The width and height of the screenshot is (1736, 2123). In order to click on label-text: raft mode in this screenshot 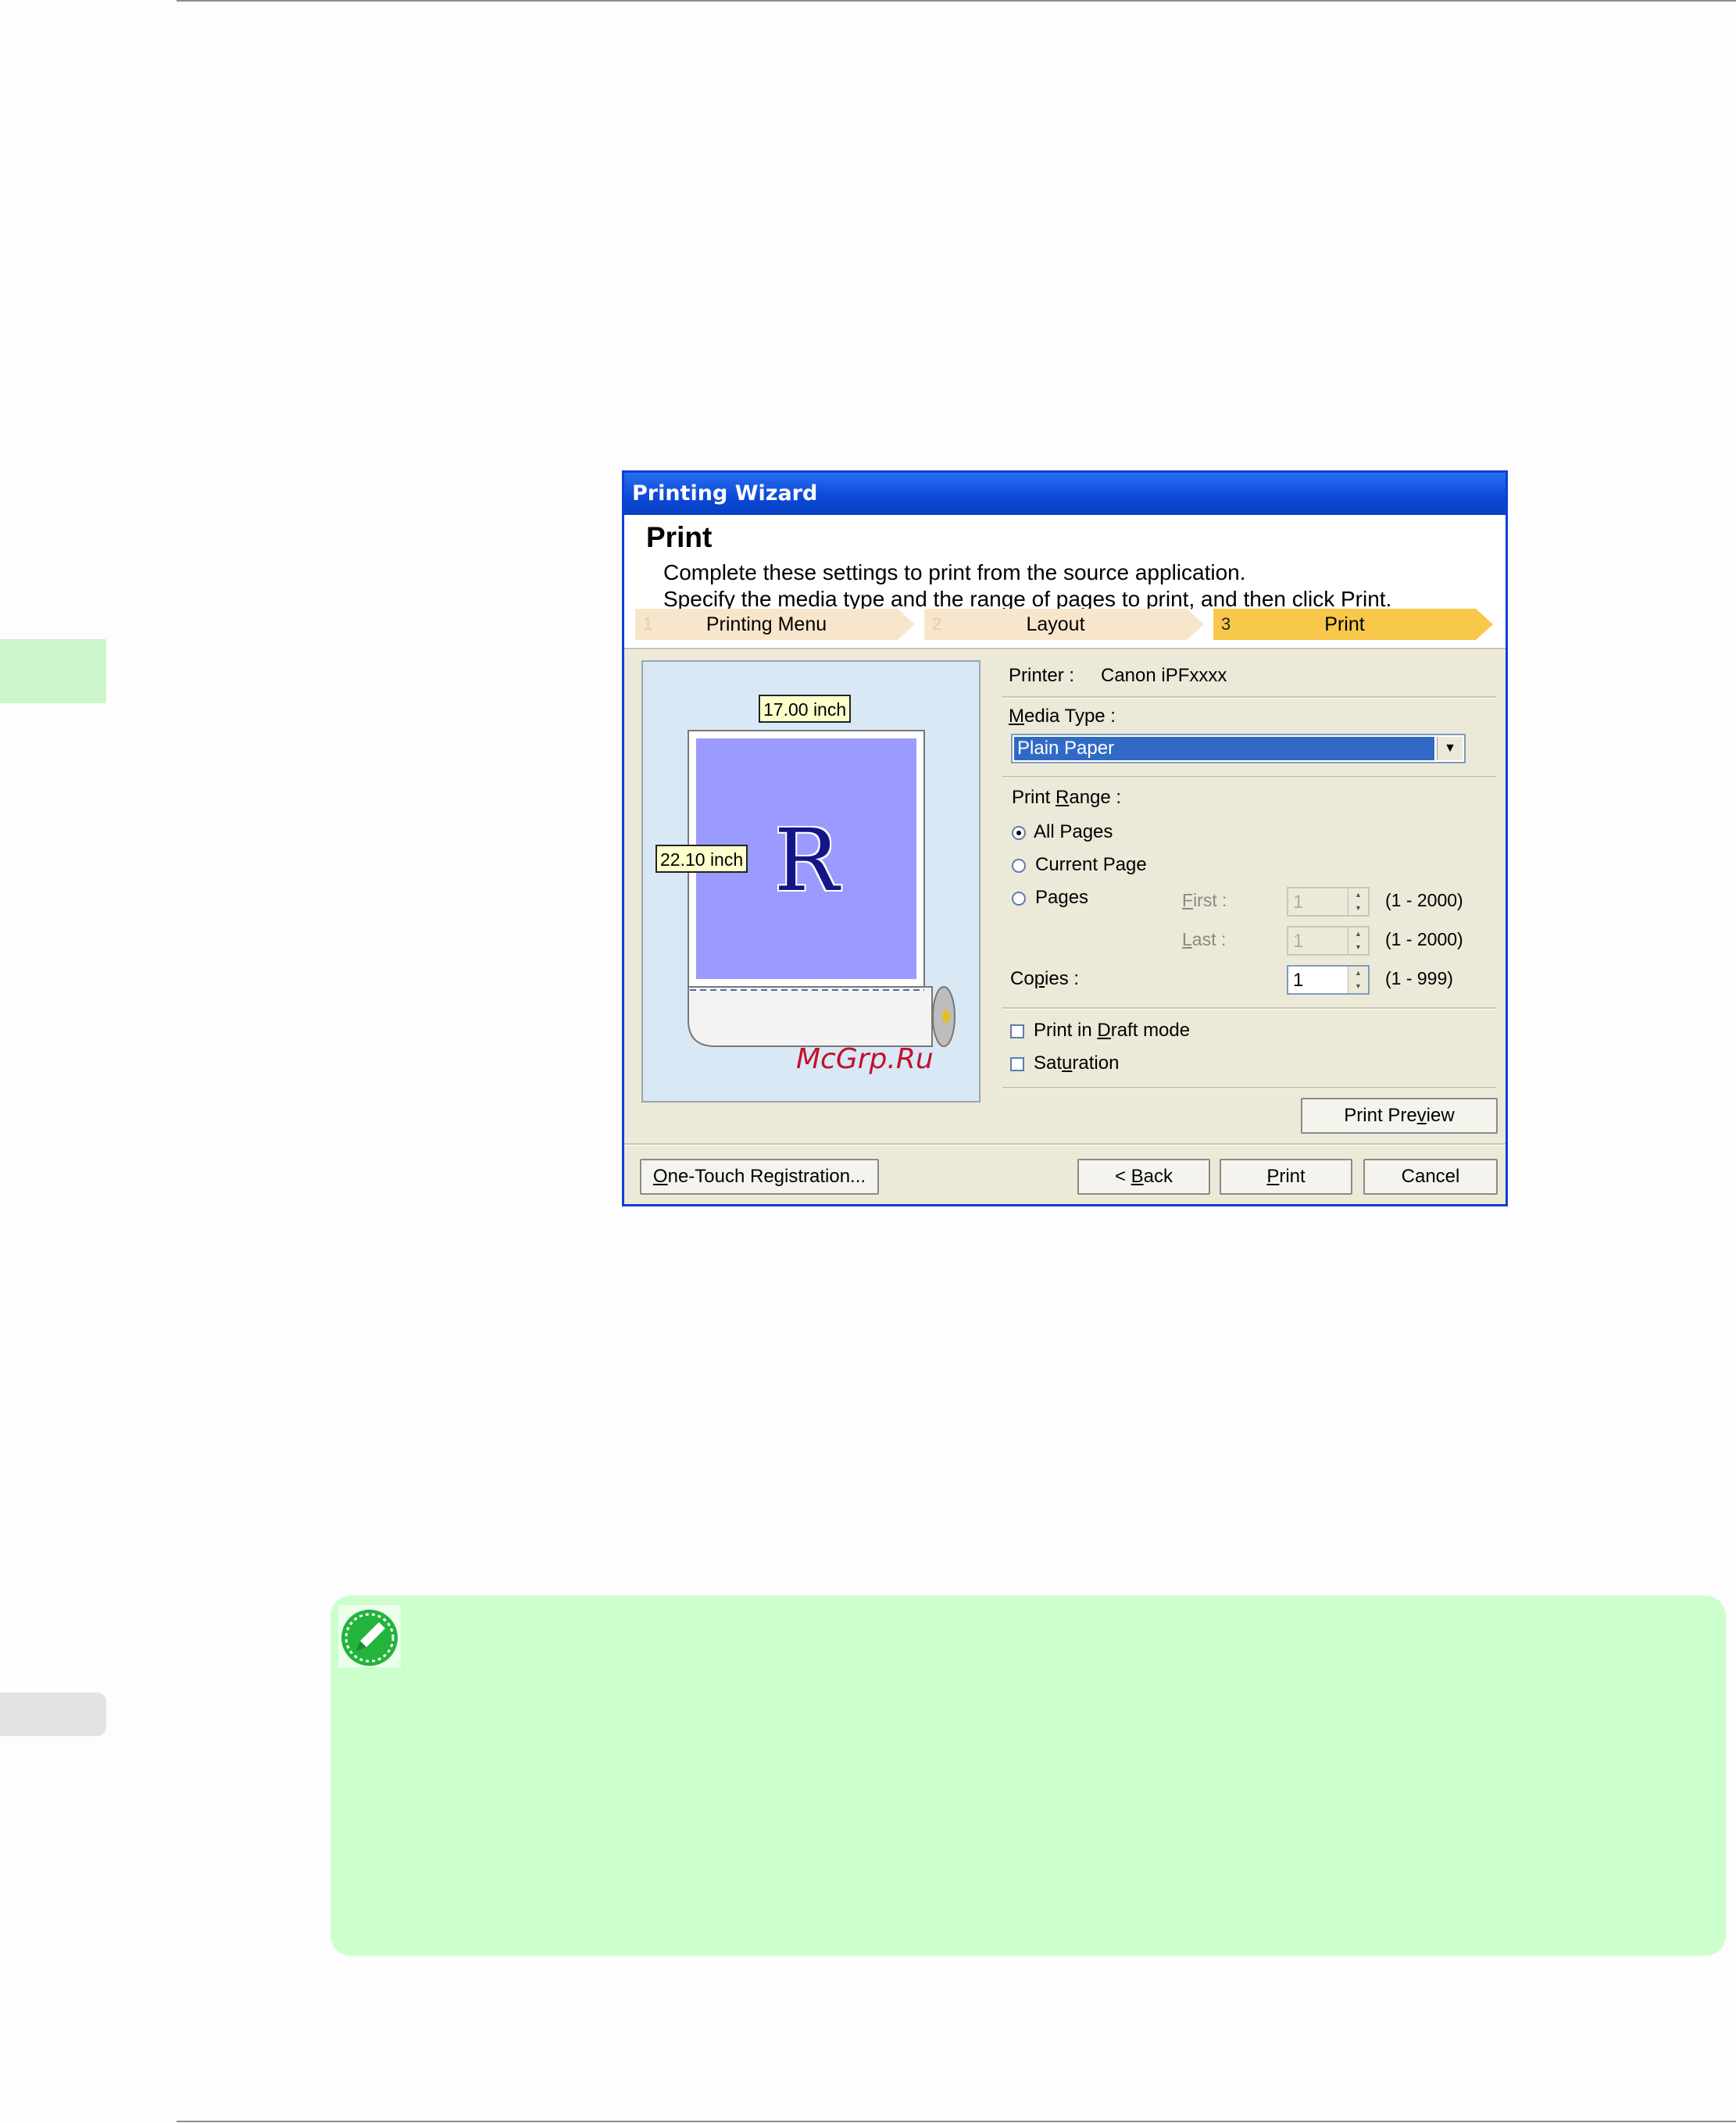, I will do `click(1150, 1030)`.